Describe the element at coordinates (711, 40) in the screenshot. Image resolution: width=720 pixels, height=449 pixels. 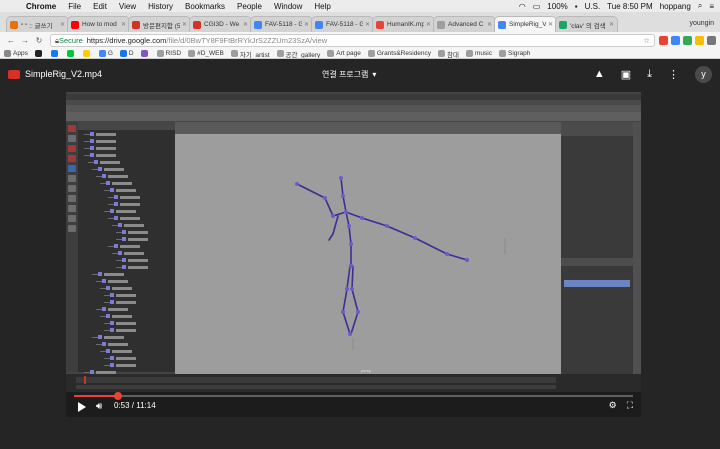
I see `menu-icon` at that location.